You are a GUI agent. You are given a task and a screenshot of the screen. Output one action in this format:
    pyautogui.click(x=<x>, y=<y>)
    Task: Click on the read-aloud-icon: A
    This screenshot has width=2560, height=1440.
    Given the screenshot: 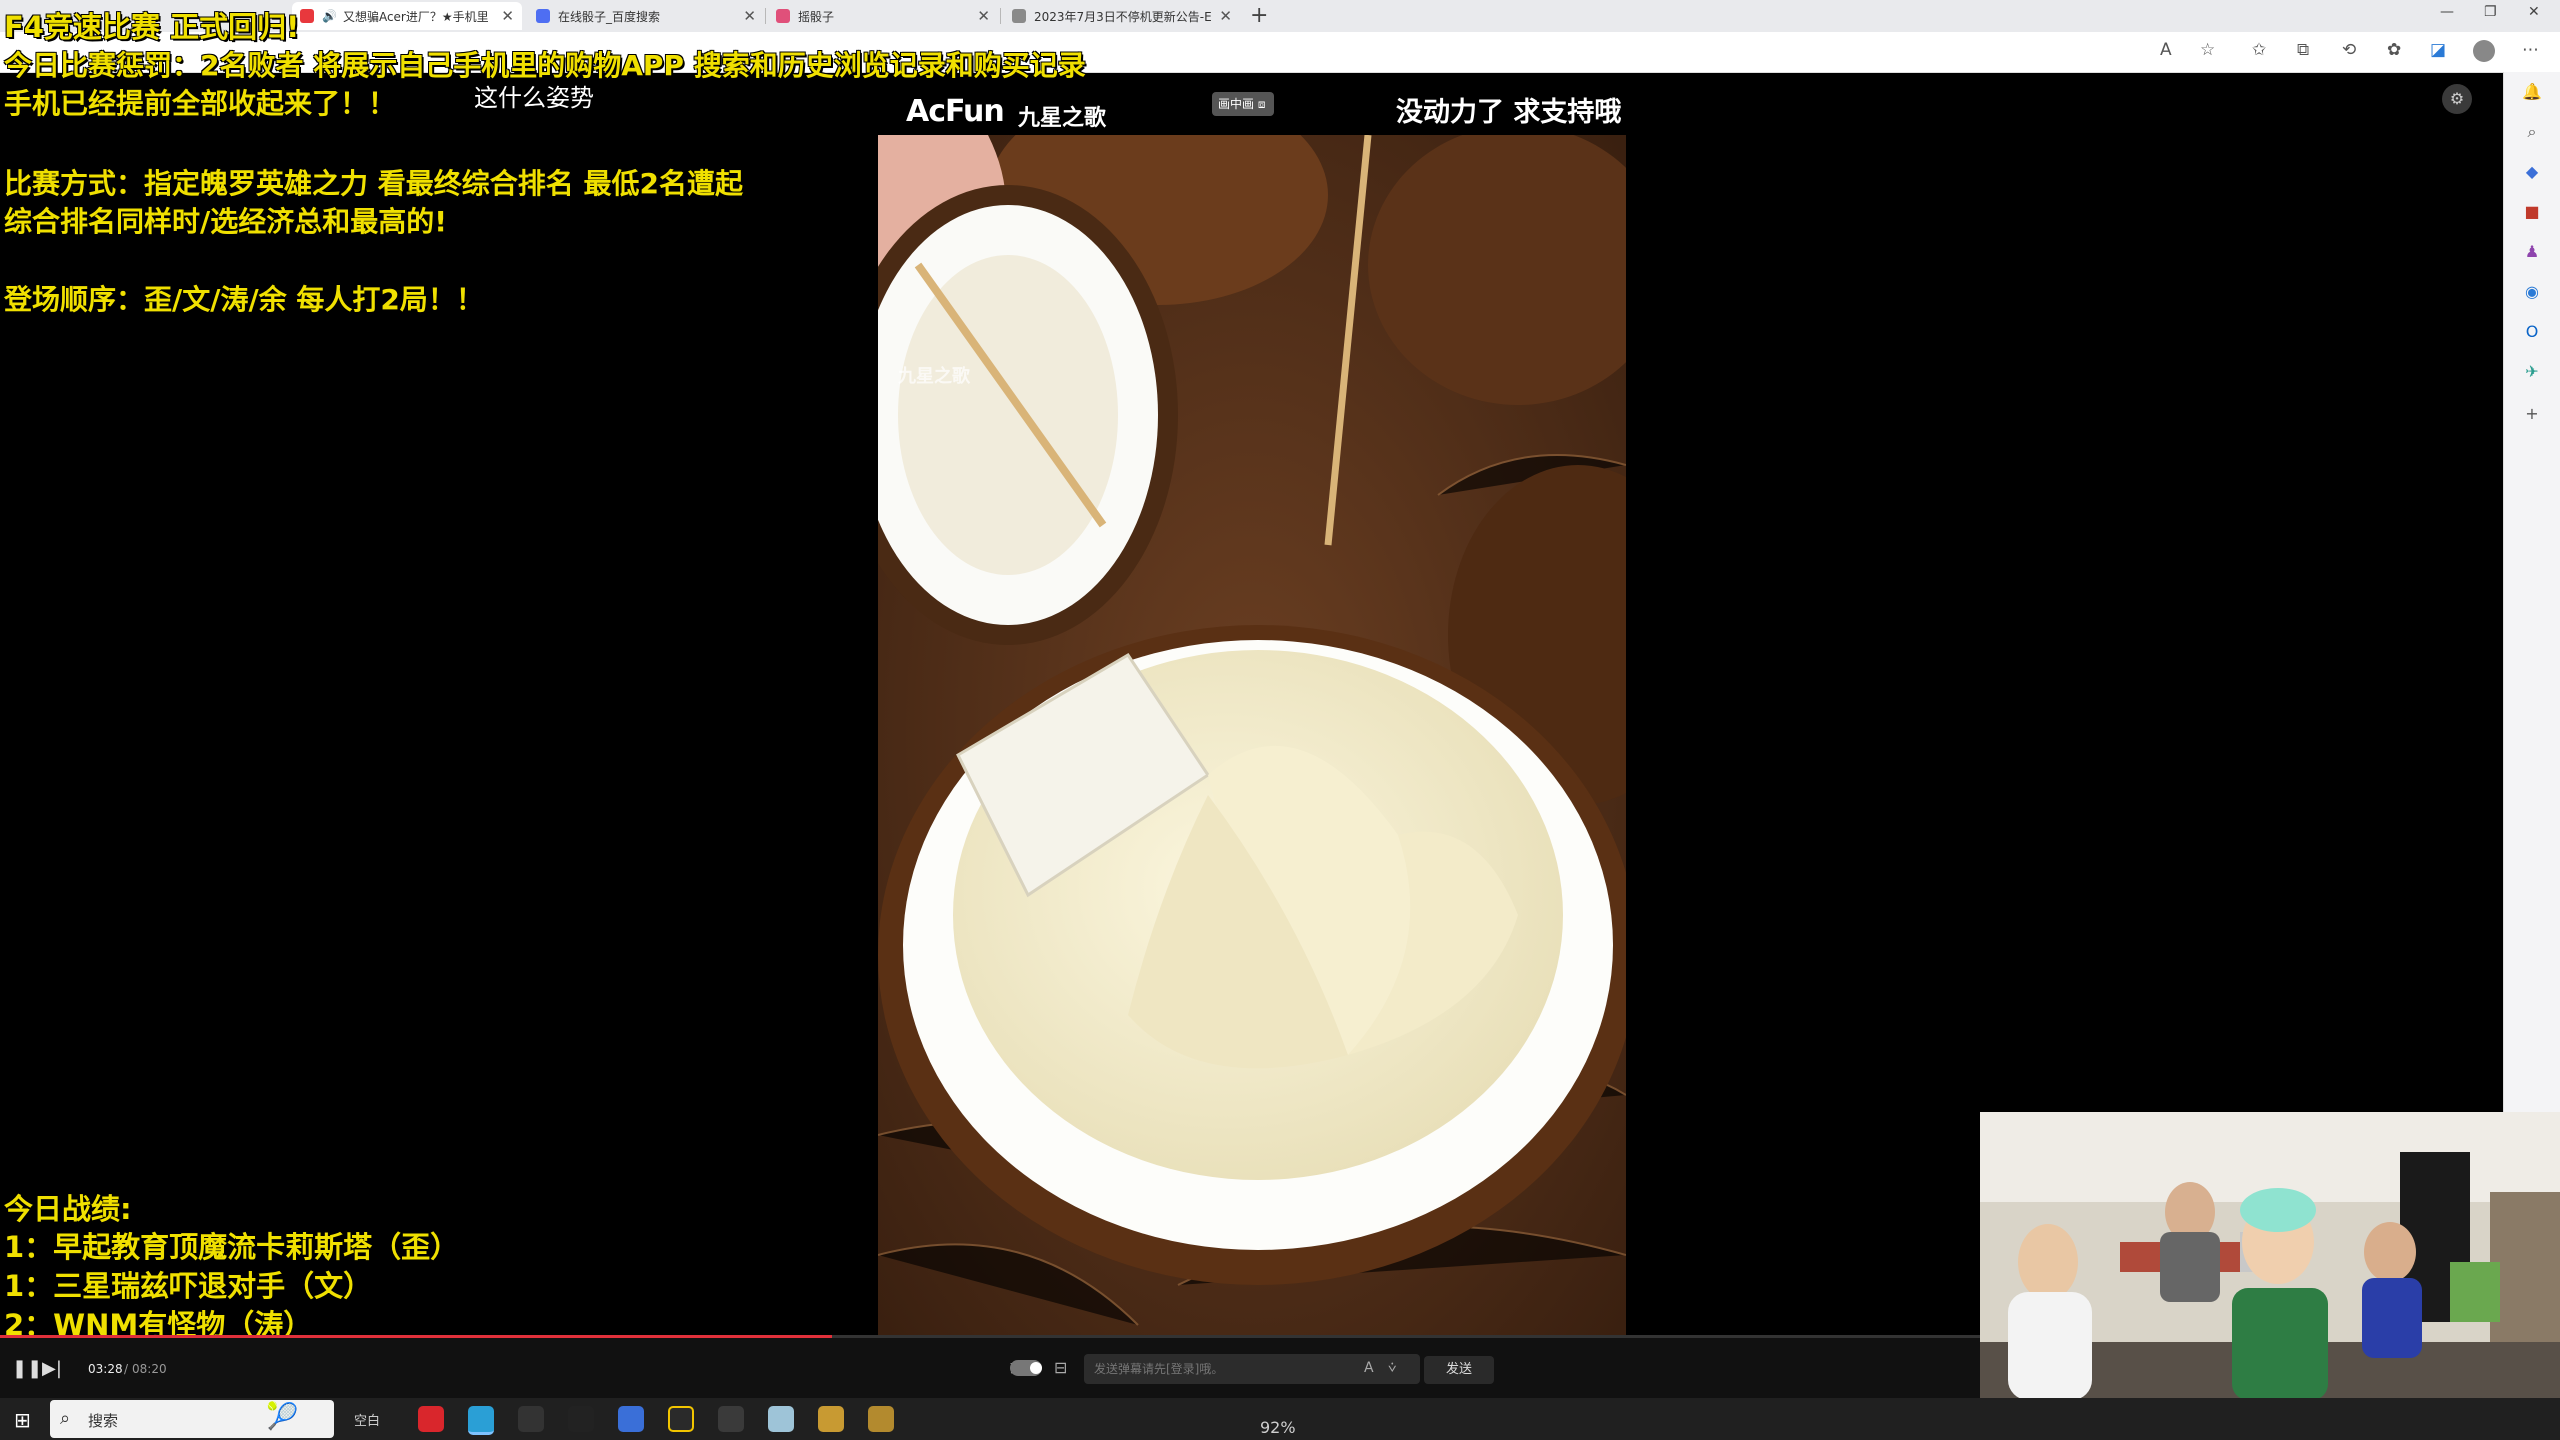 What is the action you would take?
    pyautogui.click(x=2166, y=50)
    